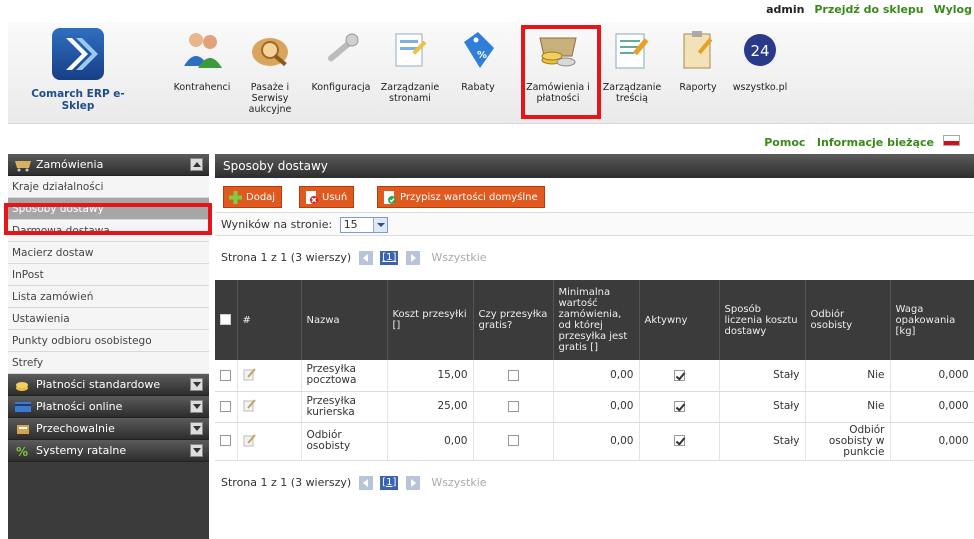 This screenshot has width=974, height=539. Describe the element at coordinates (848, 441) in the screenshot. I see `cell-pickup: Odbiór osobisty w punkcie` at that location.